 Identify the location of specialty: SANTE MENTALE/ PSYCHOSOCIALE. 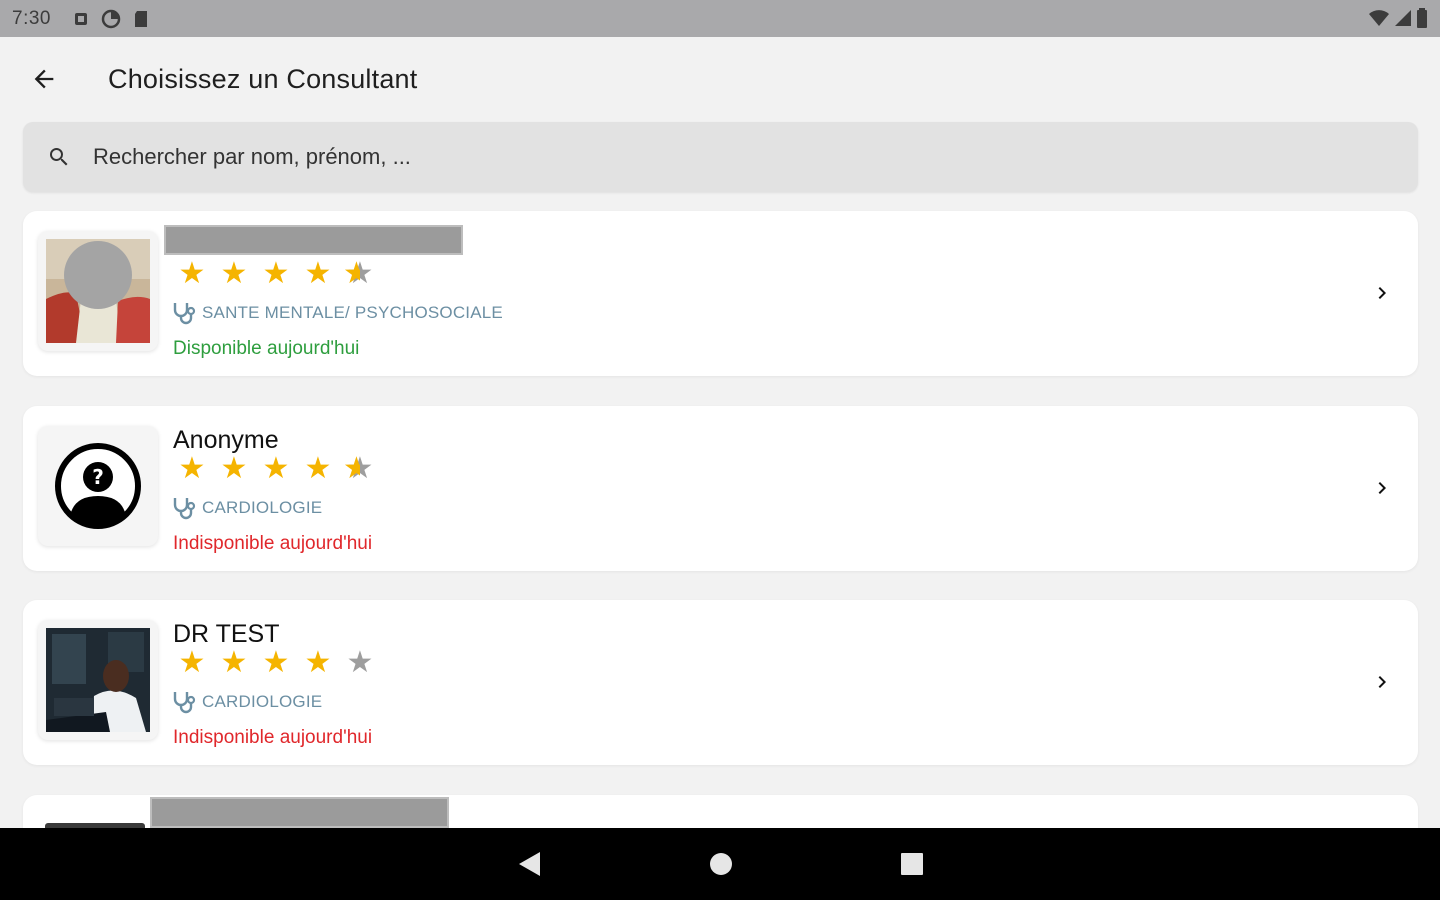
(337, 313).